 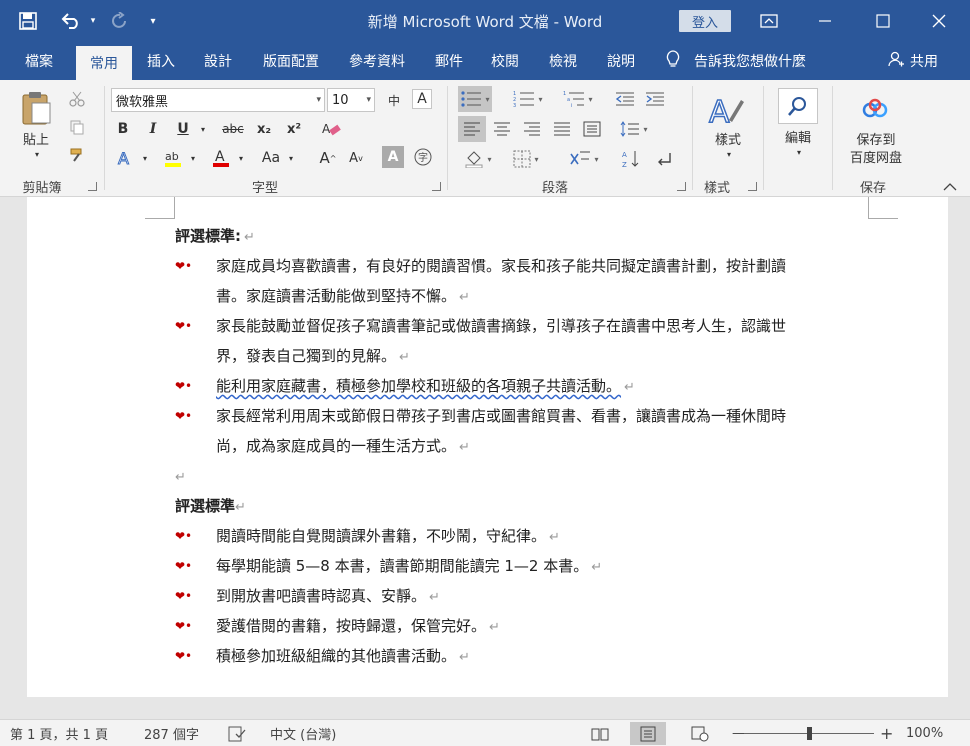 What do you see at coordinates (939, 21) in the screenshot?
I see `close-icon` at bounding box center [939, 21].